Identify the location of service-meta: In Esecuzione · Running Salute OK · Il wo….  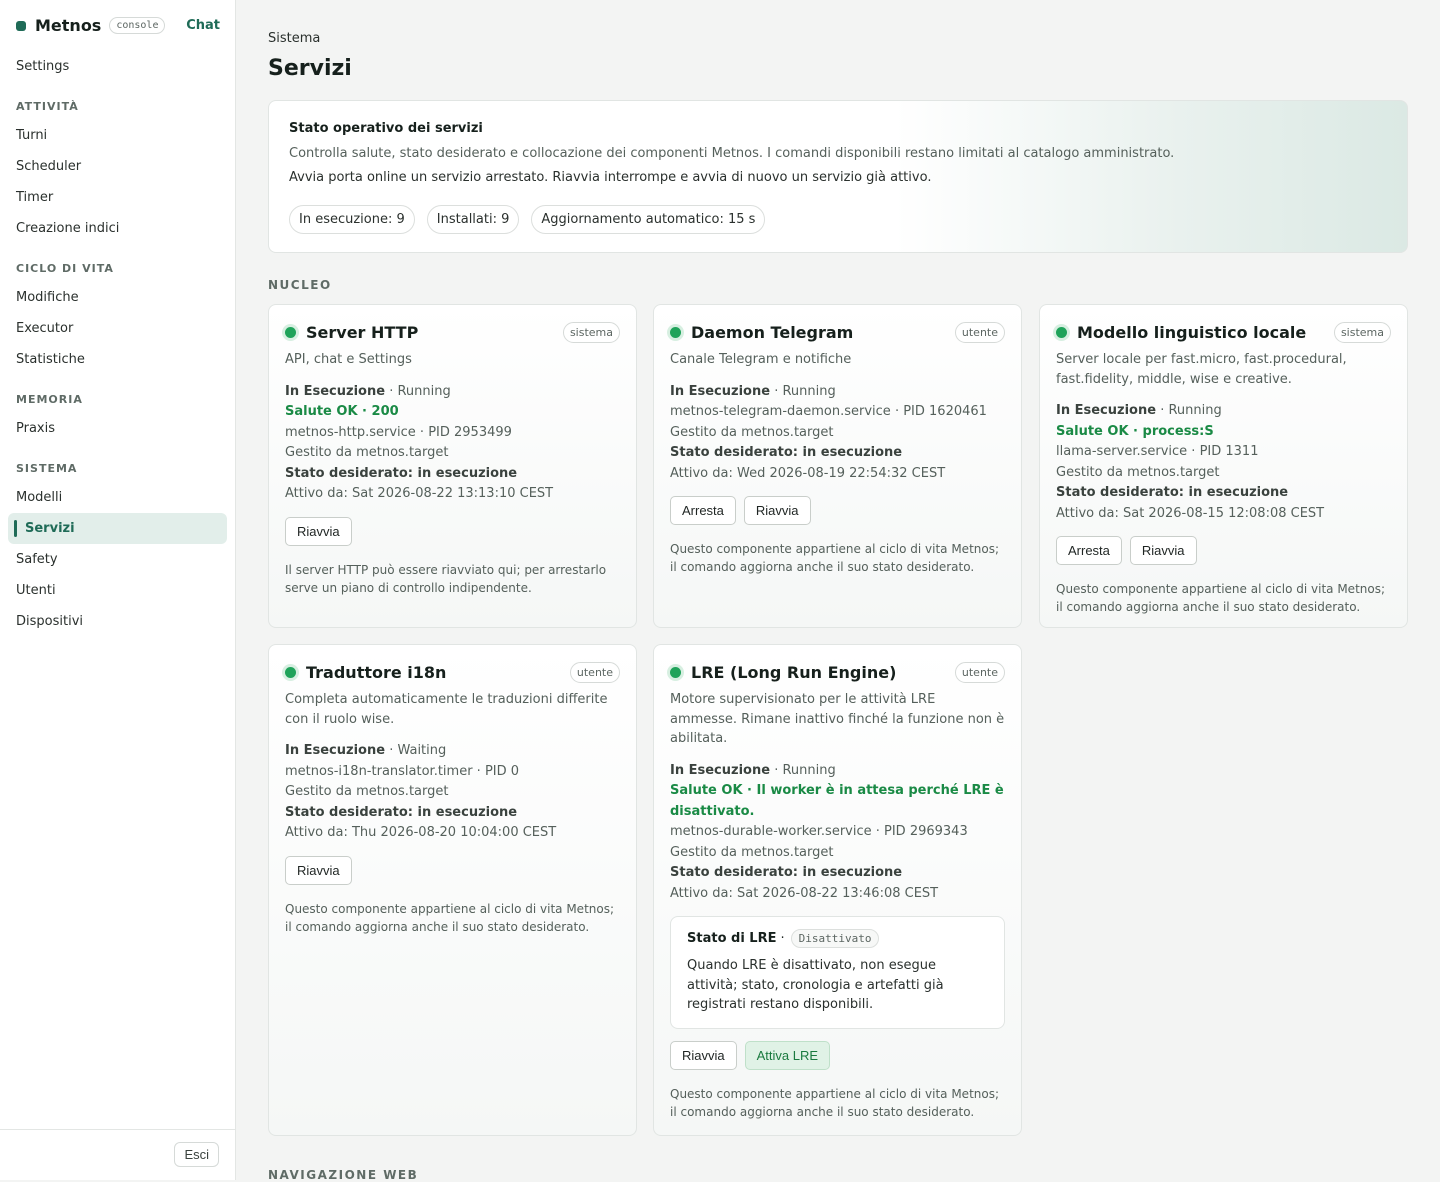
(837, 833).